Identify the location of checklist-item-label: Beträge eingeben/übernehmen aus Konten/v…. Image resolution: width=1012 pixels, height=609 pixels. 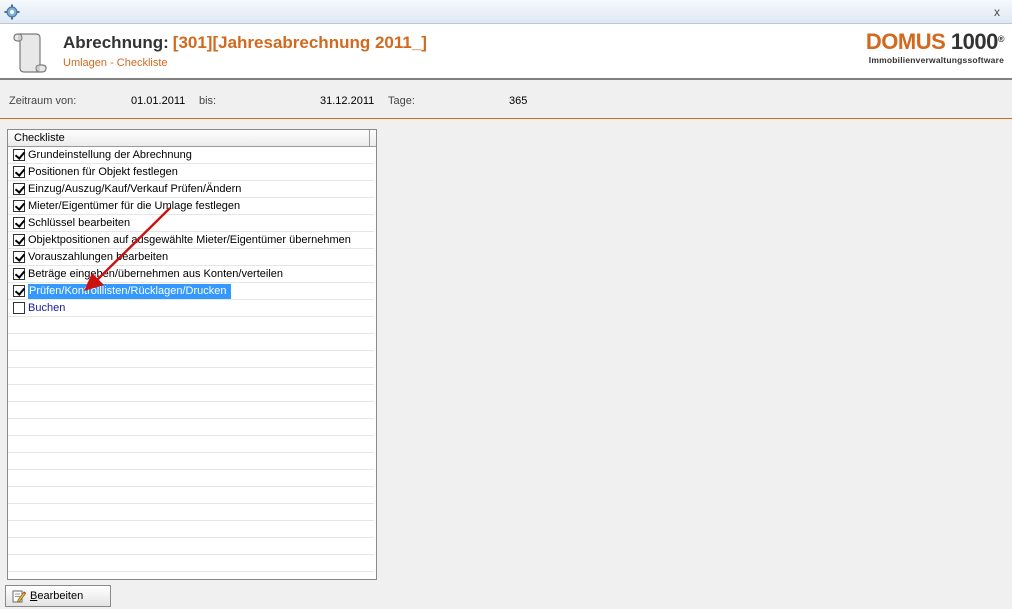
(156, 274).